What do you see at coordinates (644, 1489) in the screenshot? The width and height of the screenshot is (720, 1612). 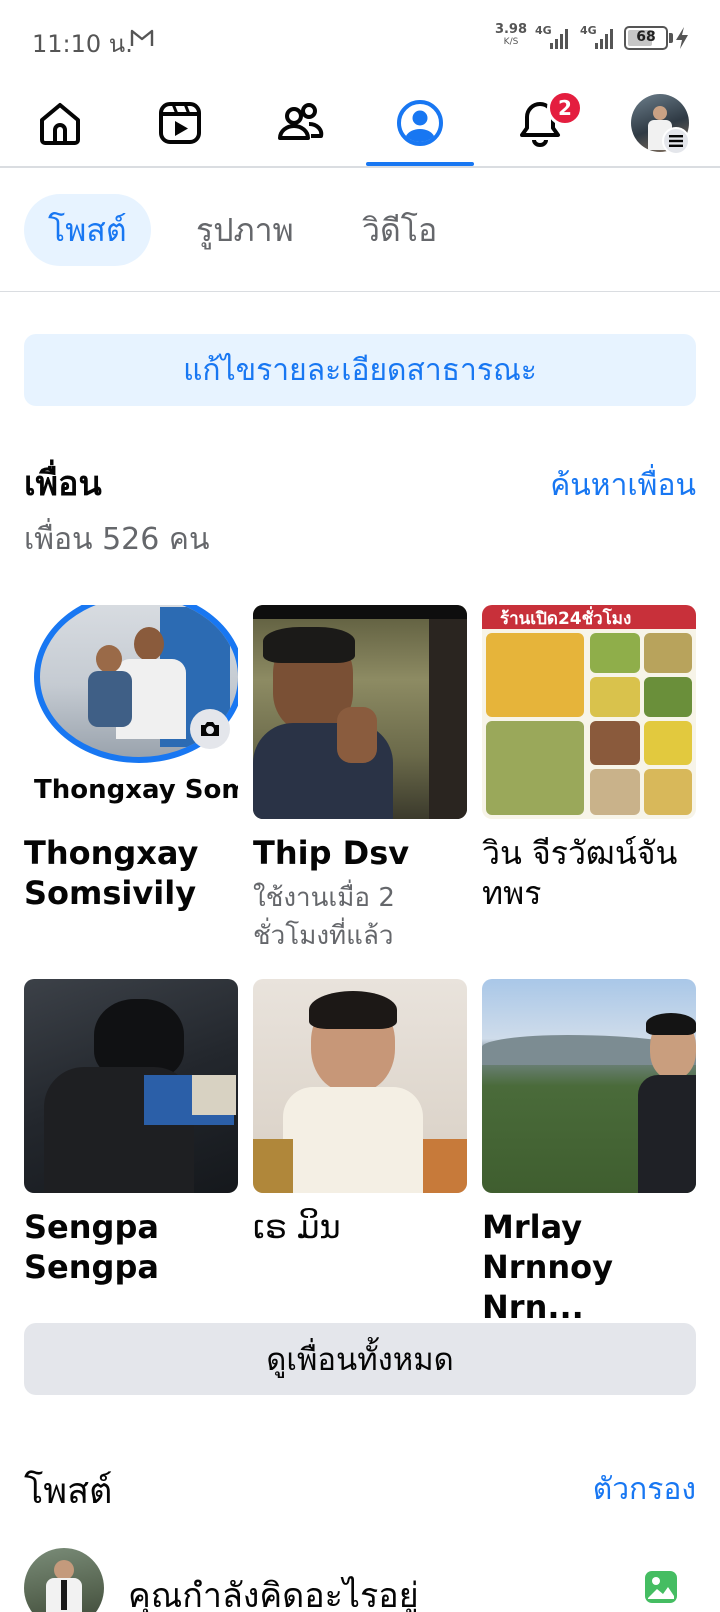 I see `filter-link: ตัวกรอง` at bounding box center [644, 1489].